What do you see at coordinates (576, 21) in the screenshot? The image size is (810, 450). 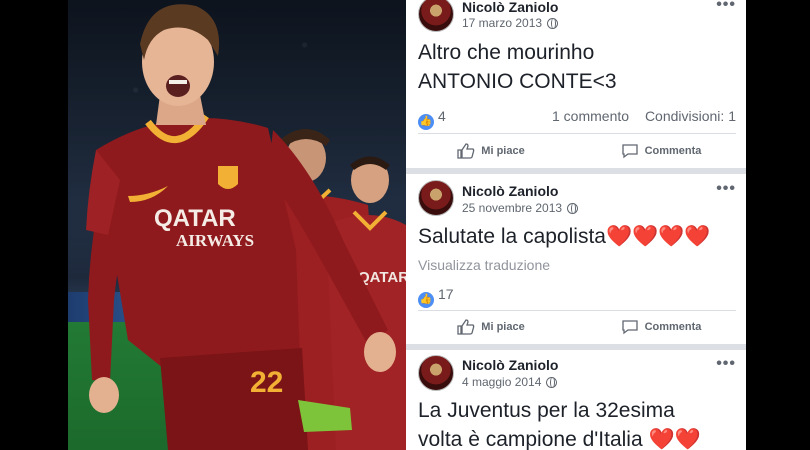 I see `post-header: Nicolò Zaniolo 17 marzo 2013 •••` at bounding box center [576, 21].